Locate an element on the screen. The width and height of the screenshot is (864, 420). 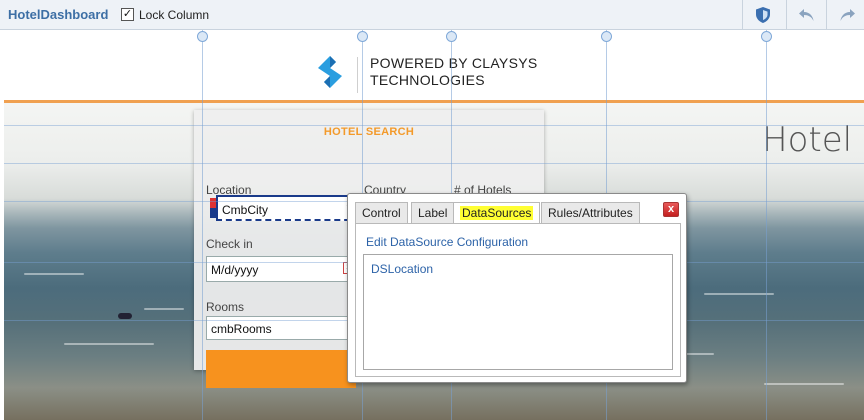
powered-by-text: POWERED BY CLAYSYS TECHNOLOGIES is located at coordinates (454, 72).